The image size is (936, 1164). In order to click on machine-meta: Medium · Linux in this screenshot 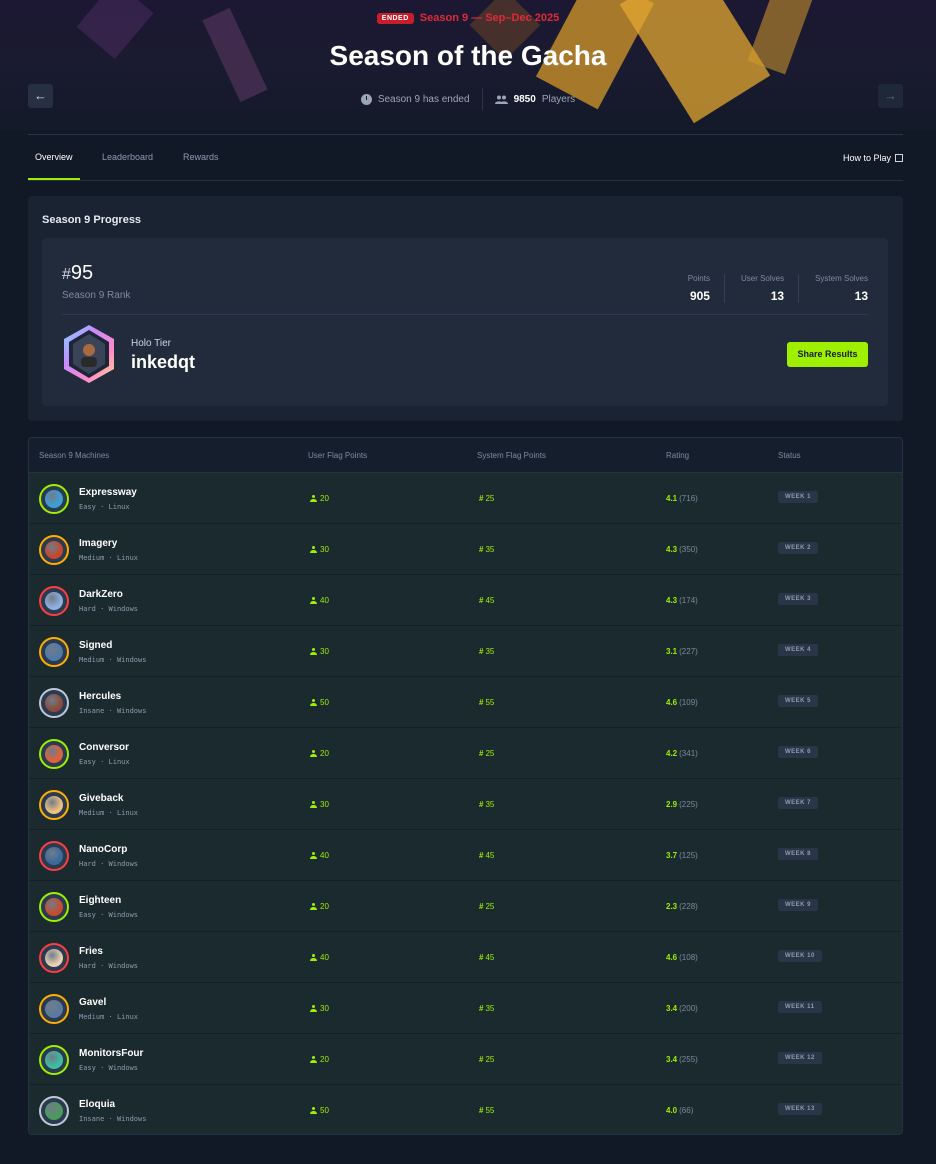, I will do `click(109, 558)`.